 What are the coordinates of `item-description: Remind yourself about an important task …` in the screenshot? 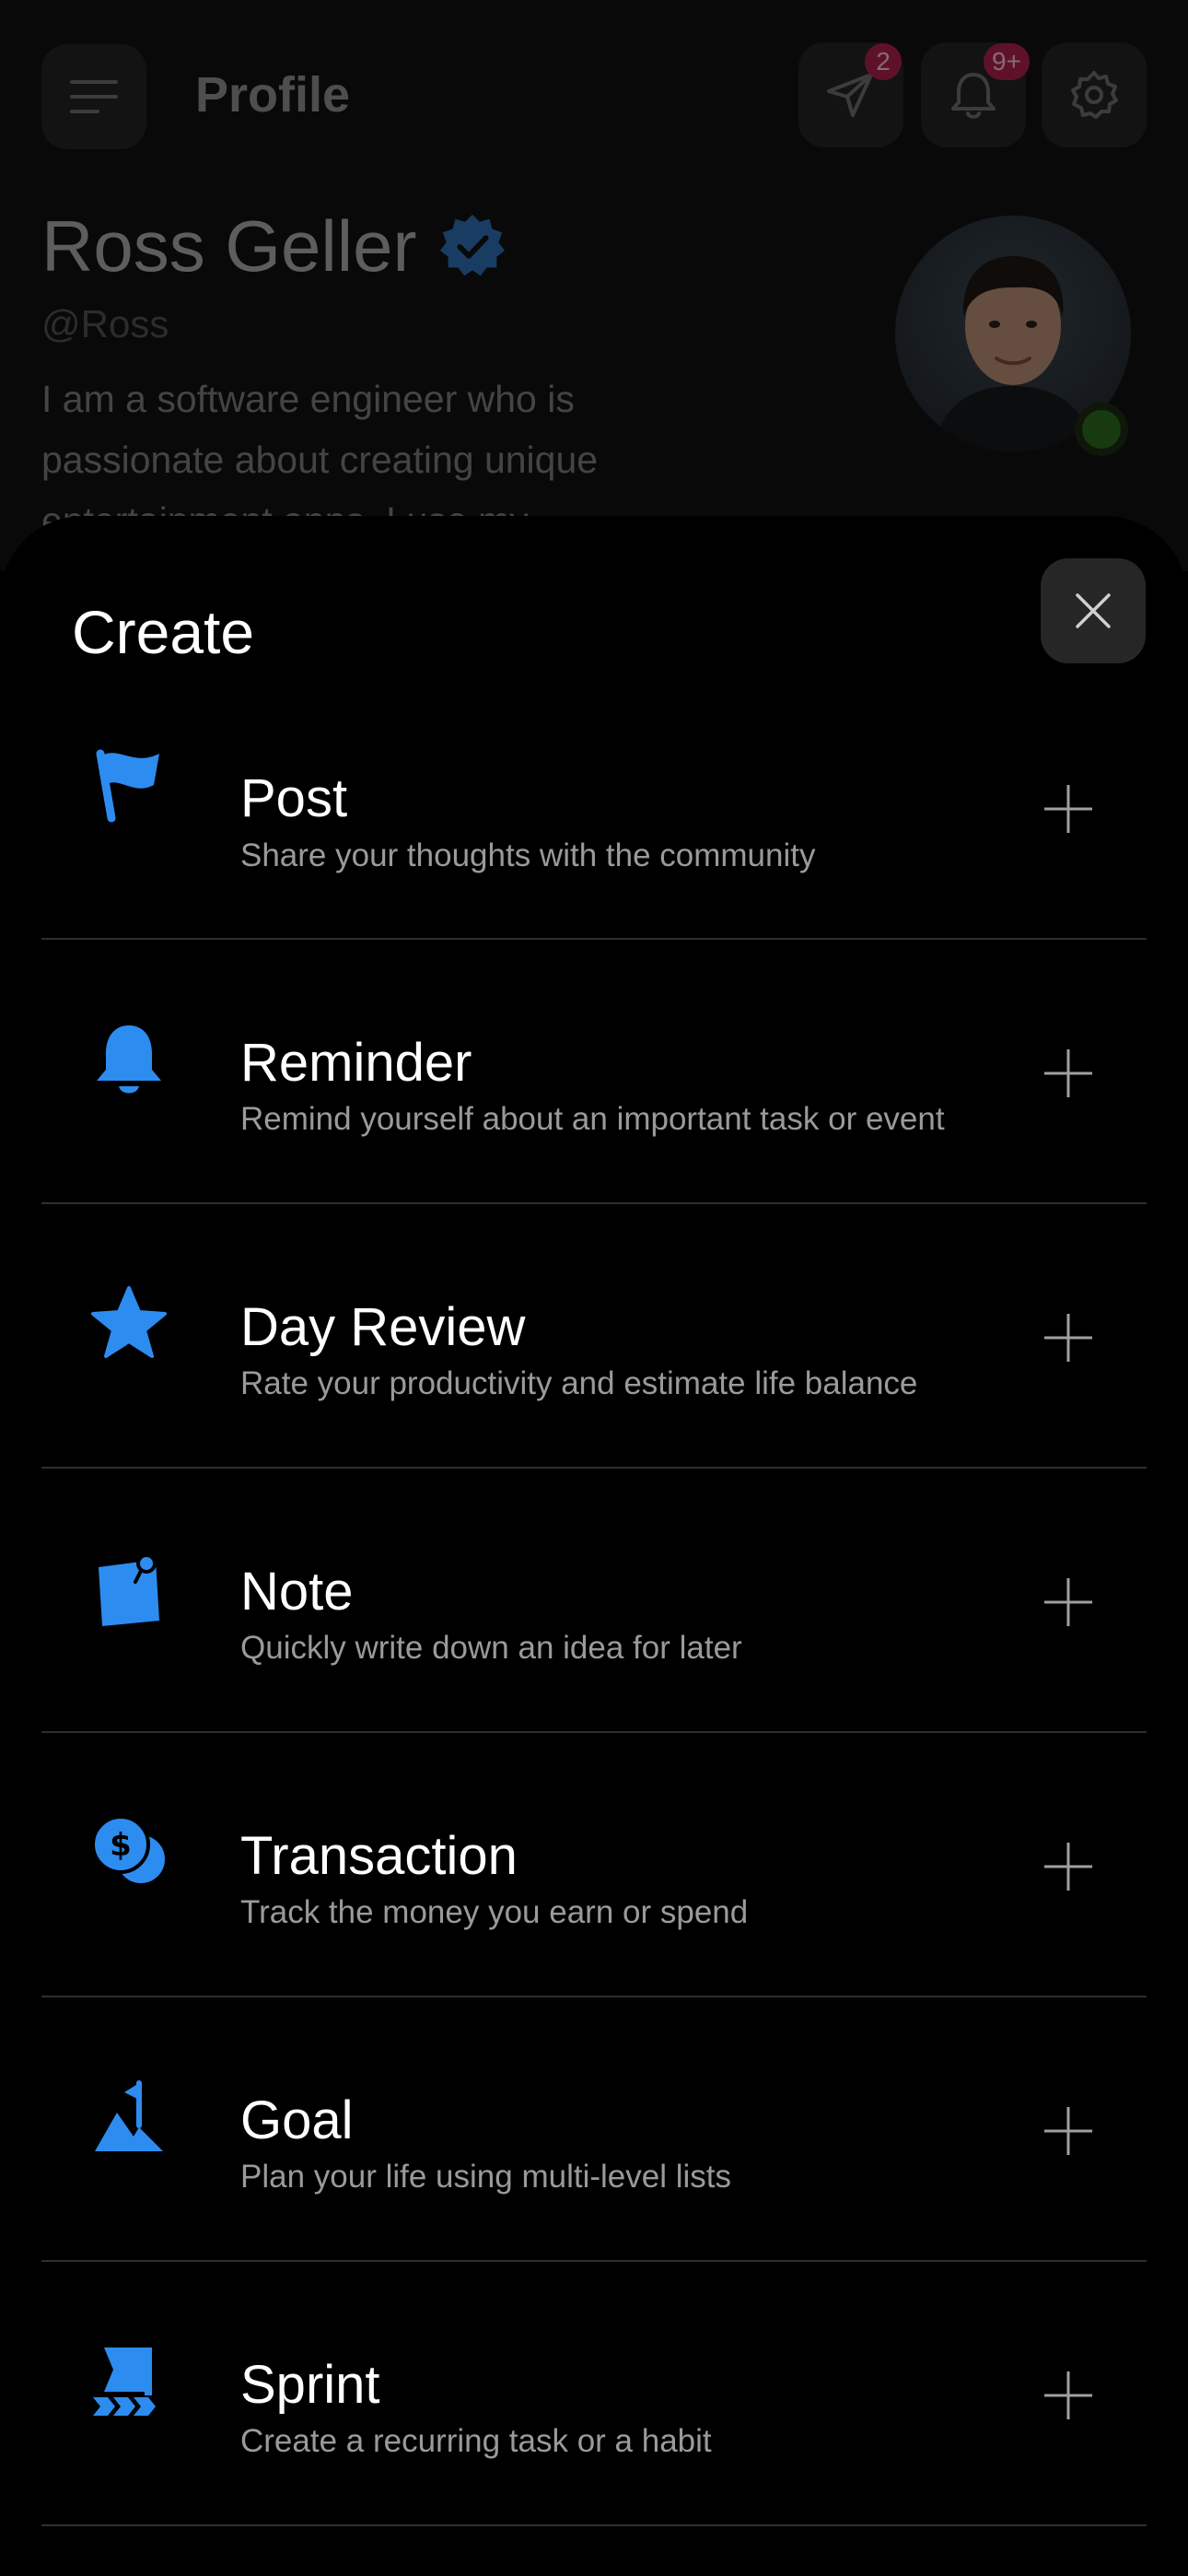 It's located at (592, 1119).